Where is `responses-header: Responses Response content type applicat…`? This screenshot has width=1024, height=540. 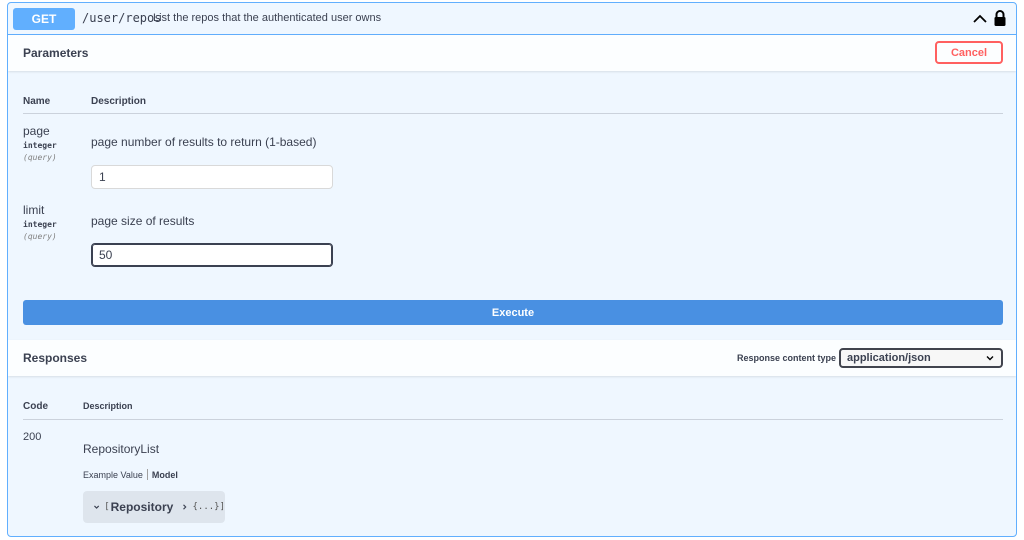
responses-header: Responses Response content type applicat… is located at coordinates (512, 358).